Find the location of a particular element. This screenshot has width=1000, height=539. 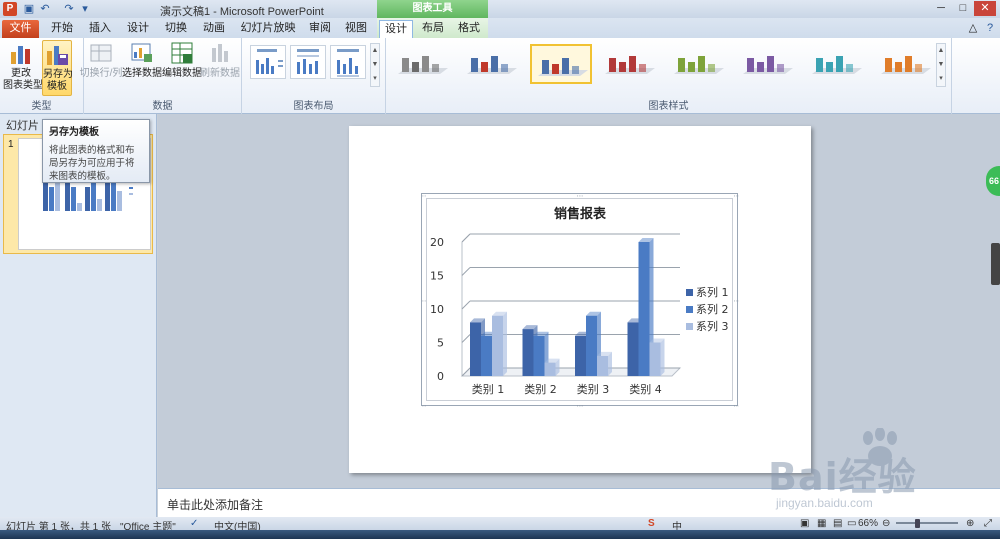

ime-icon: S is located at coordinates (651, 523).